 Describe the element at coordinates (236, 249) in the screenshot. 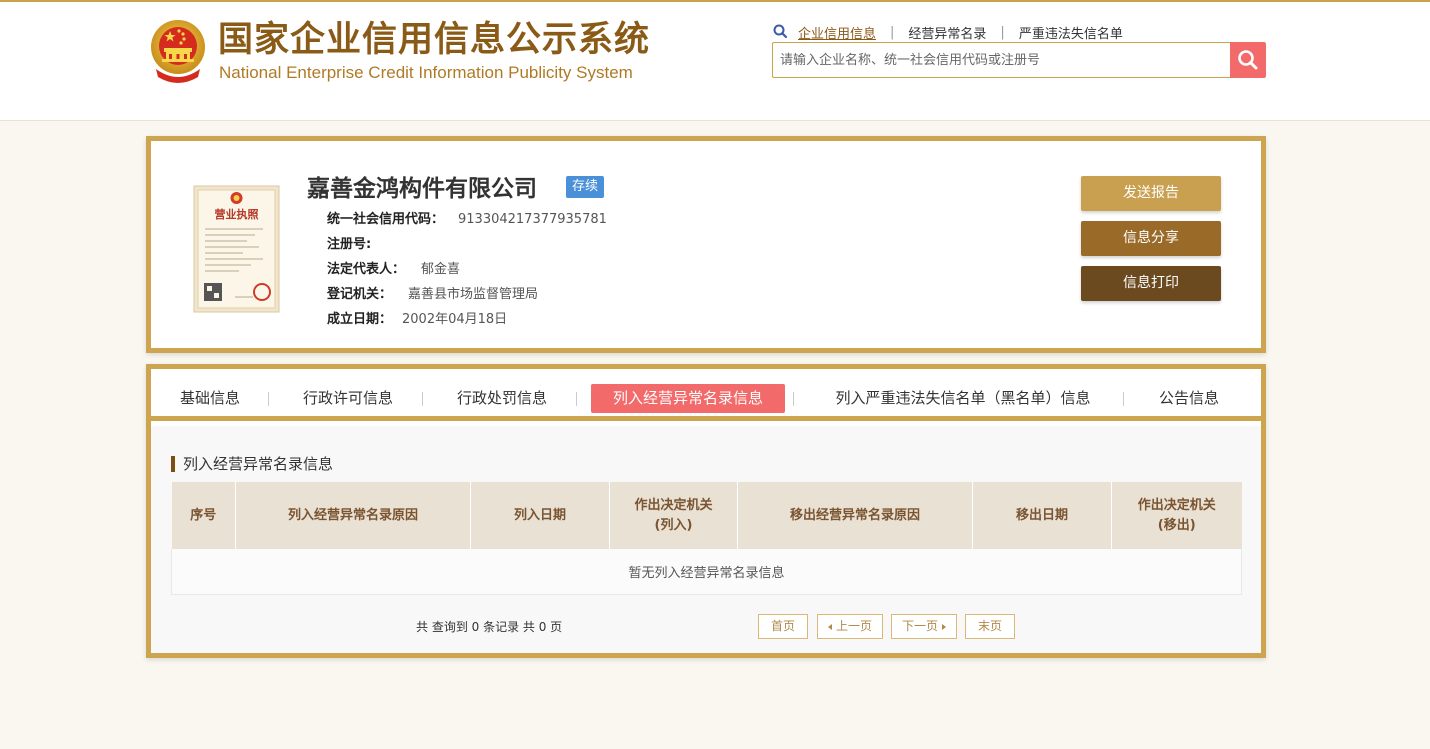

I see `business-license-icon: 营业执照` at that location.